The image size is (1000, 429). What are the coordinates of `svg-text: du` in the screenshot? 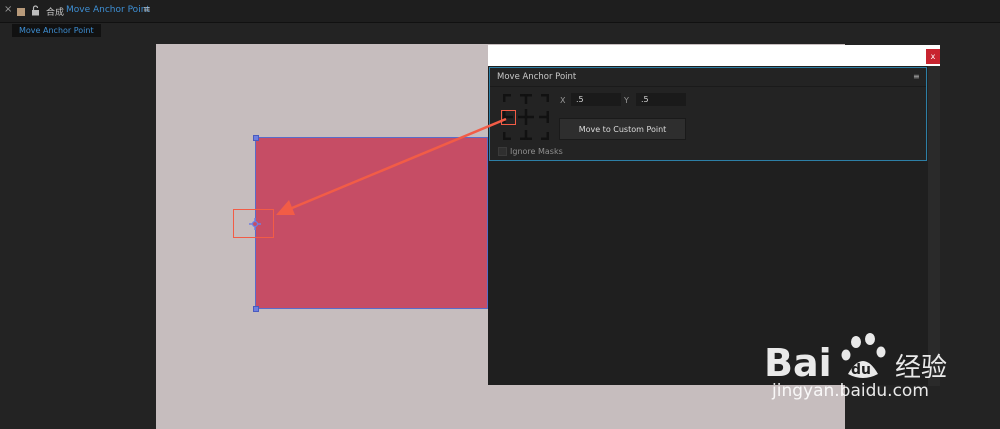 It's located at (861, 370).